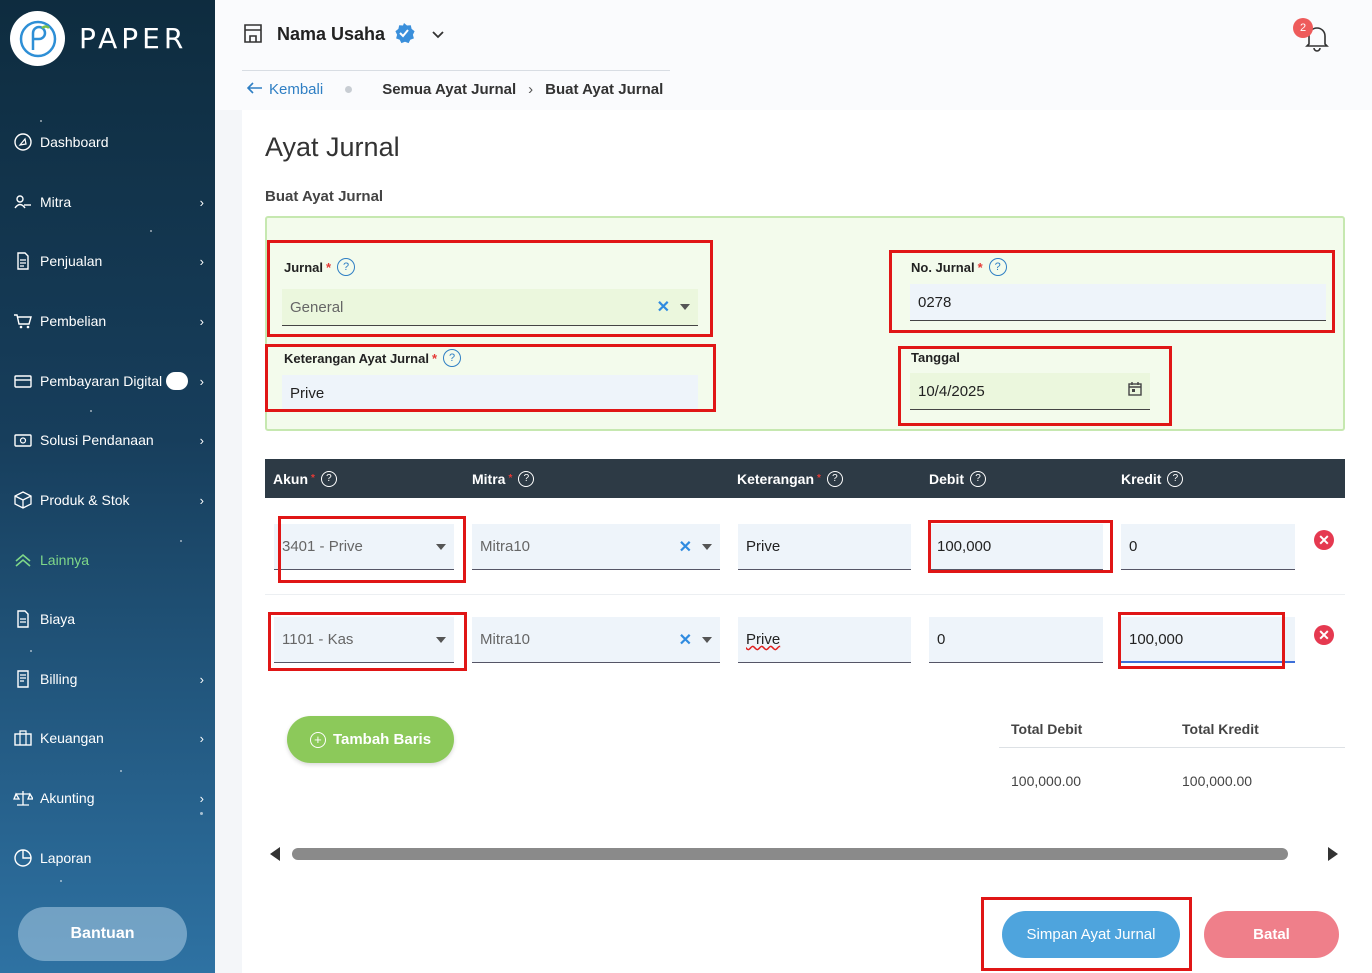 The image size is (1372, 973). Describe the element at coordinates (23, 321) in the screenshot. I see `cart-icon` at that location.